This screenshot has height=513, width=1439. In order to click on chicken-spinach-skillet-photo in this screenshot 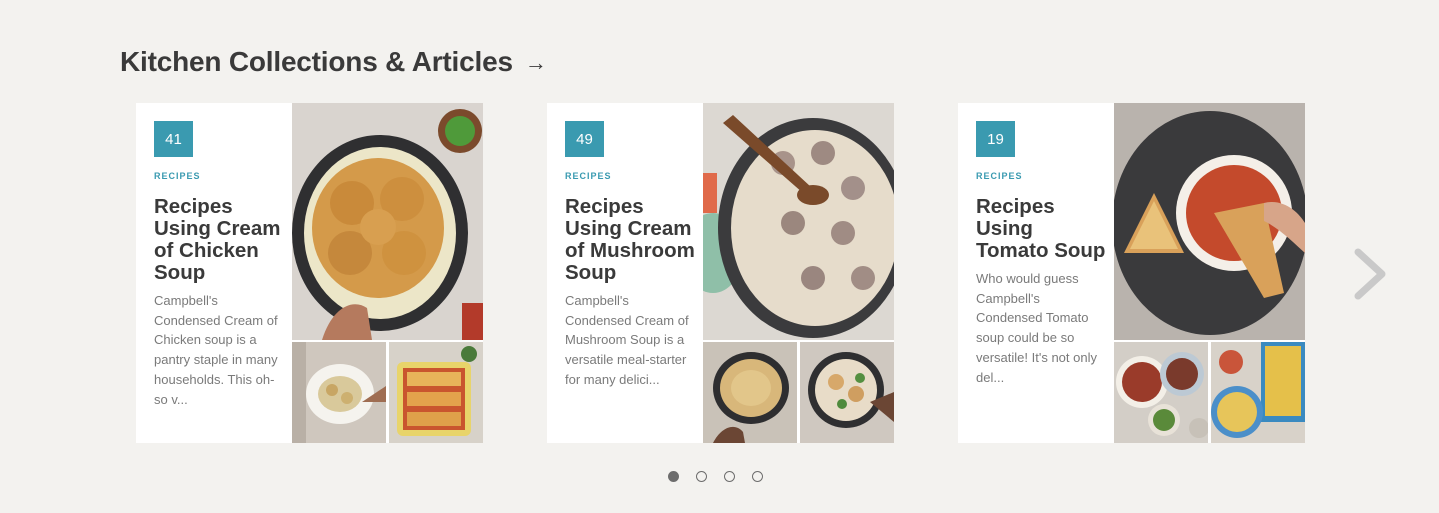, I will do `click(847, 392)`.